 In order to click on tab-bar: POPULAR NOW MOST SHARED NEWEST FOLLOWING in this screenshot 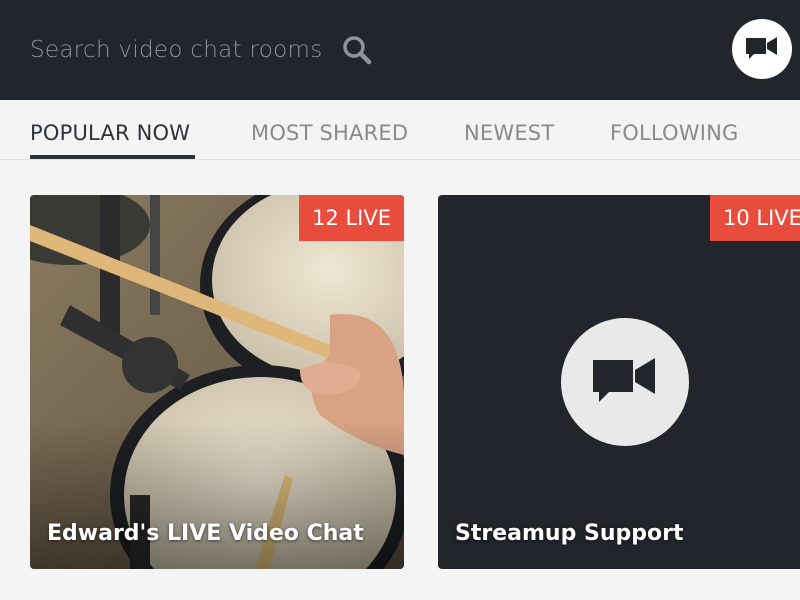, I will do `click(400, 130)`.